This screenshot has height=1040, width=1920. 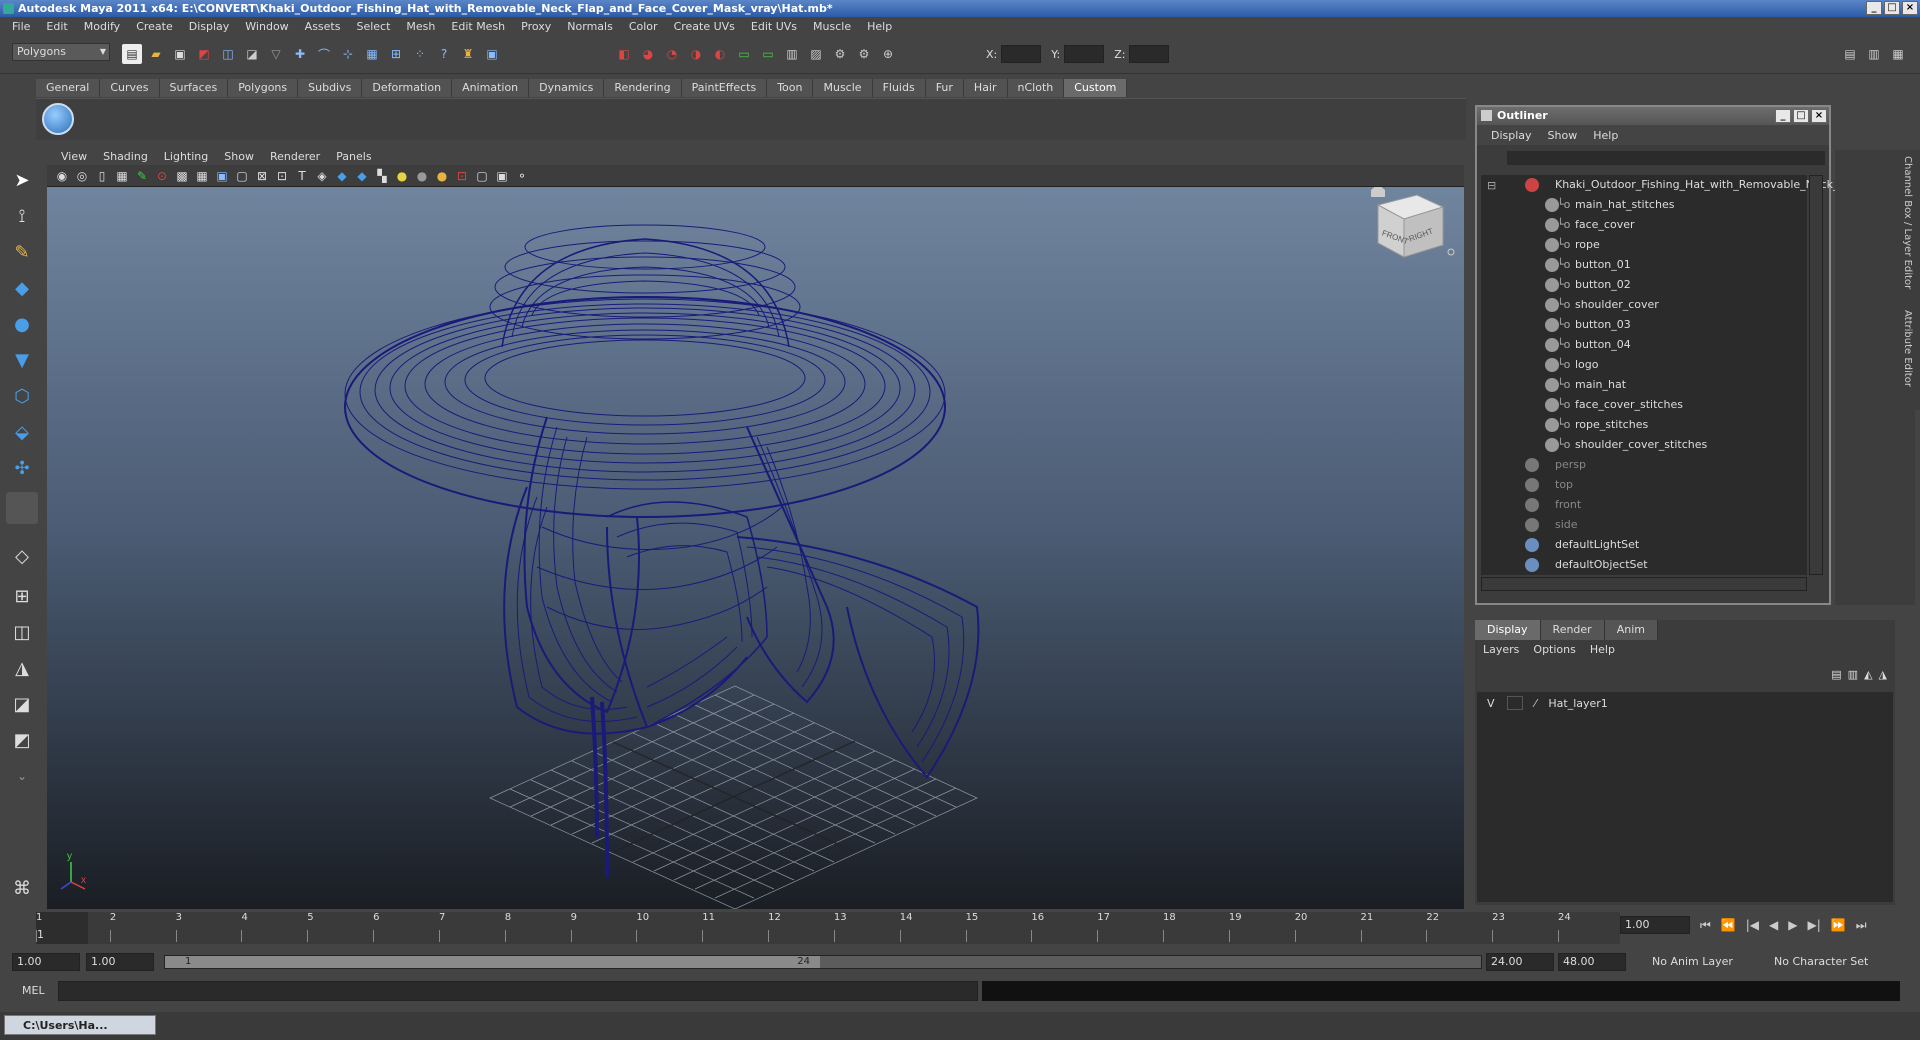 I want to click on character-set-dropdown: No Character Set, so click(x=1830, y=962).